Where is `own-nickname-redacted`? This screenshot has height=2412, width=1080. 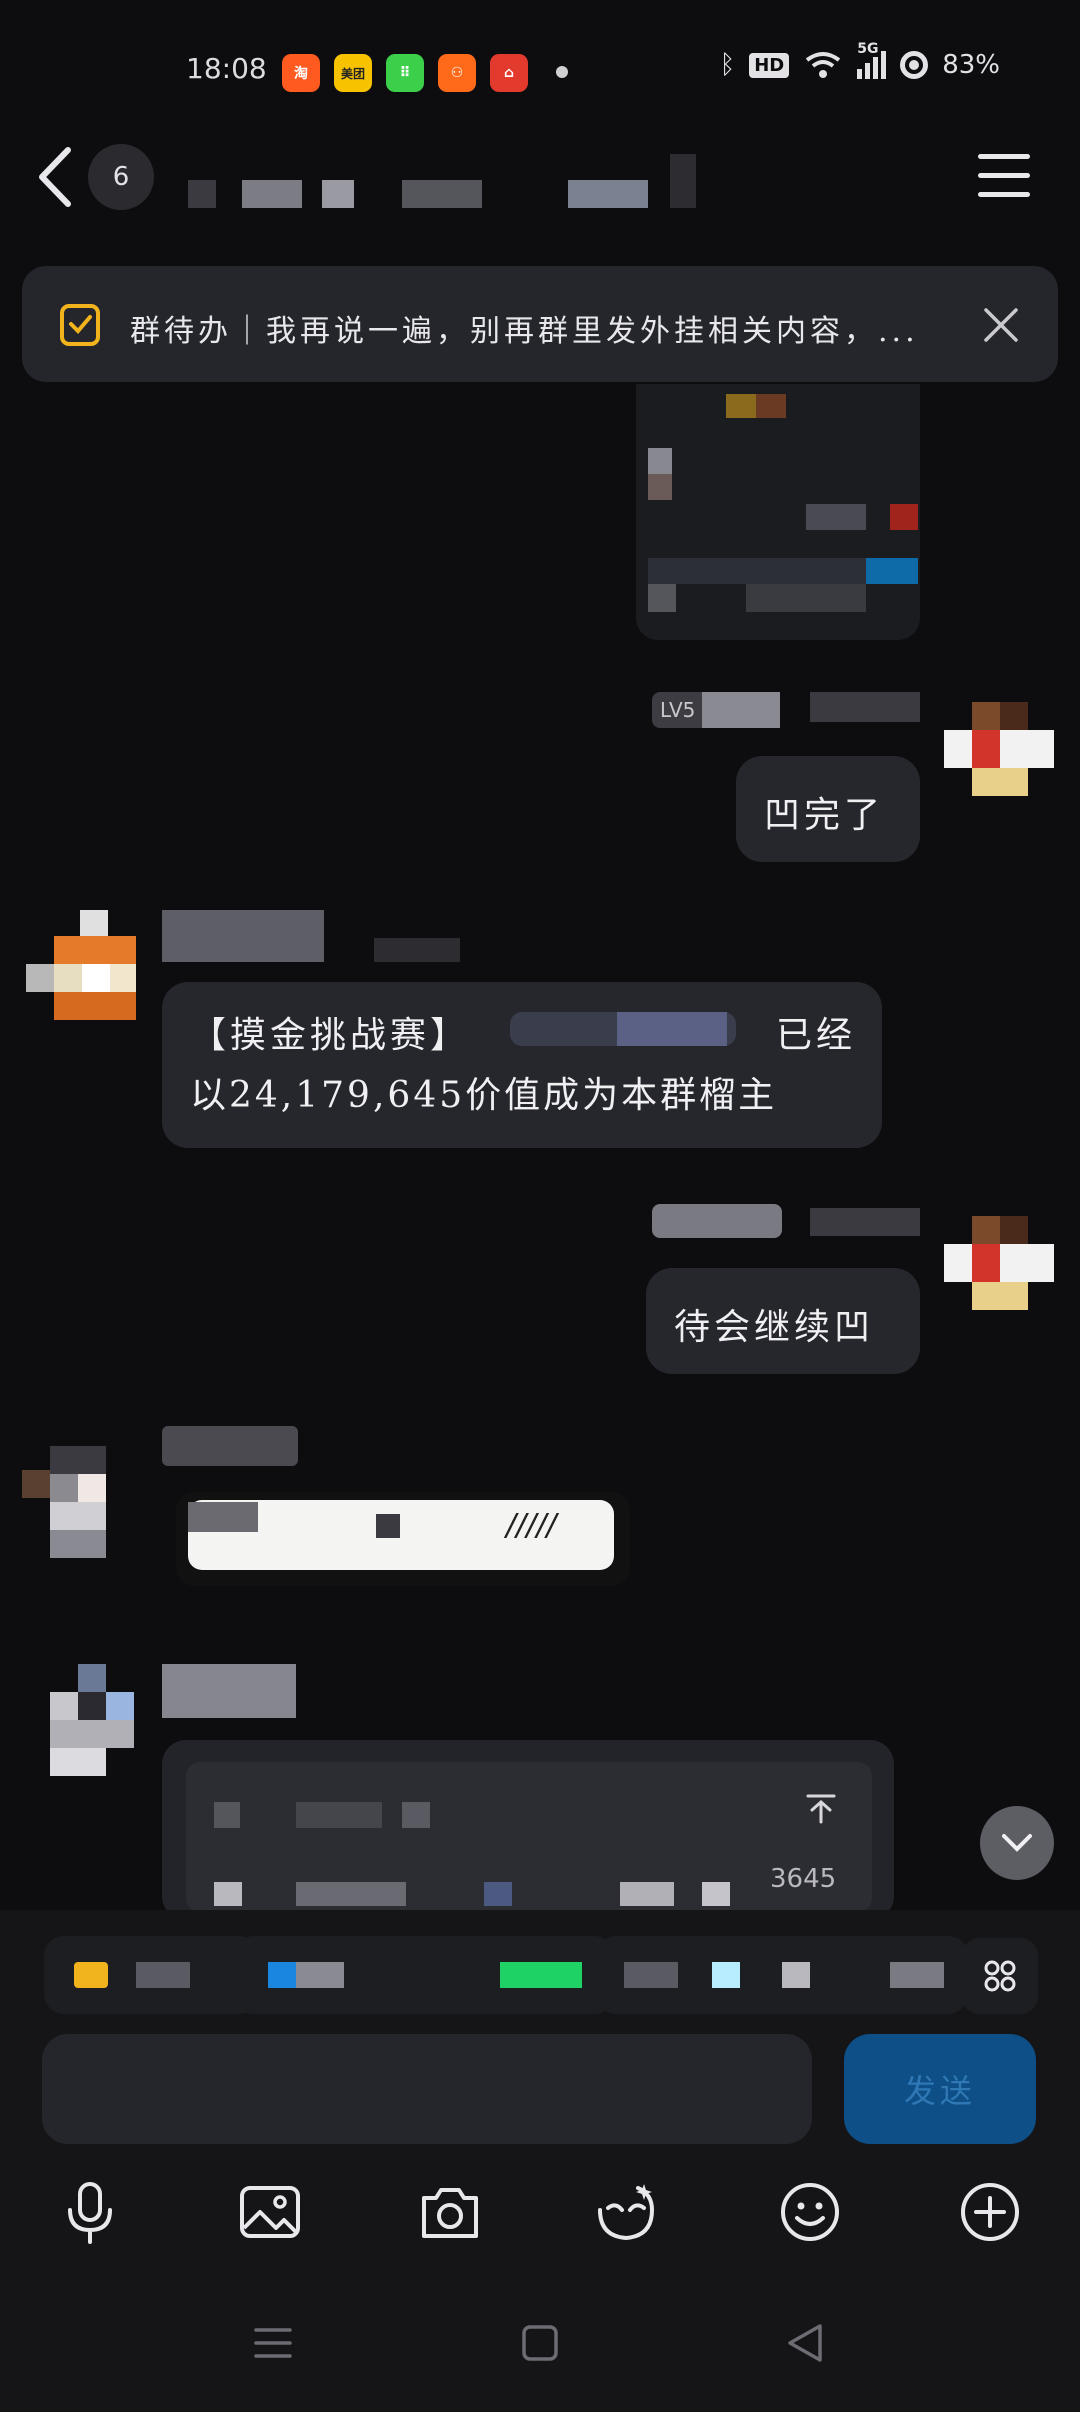 own-nickname-redacted is located at coordinates (865, 707).